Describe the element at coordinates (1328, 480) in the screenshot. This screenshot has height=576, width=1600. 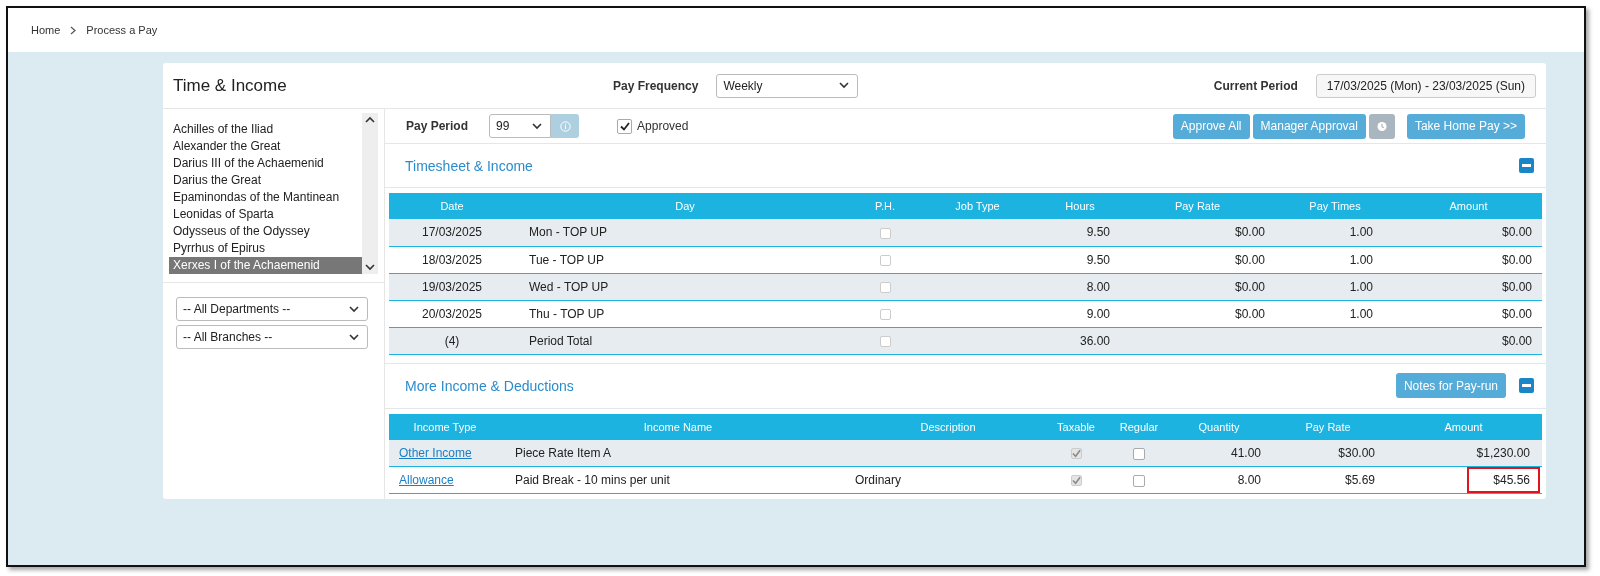
I see `rate-cell: $5.69` at that location.